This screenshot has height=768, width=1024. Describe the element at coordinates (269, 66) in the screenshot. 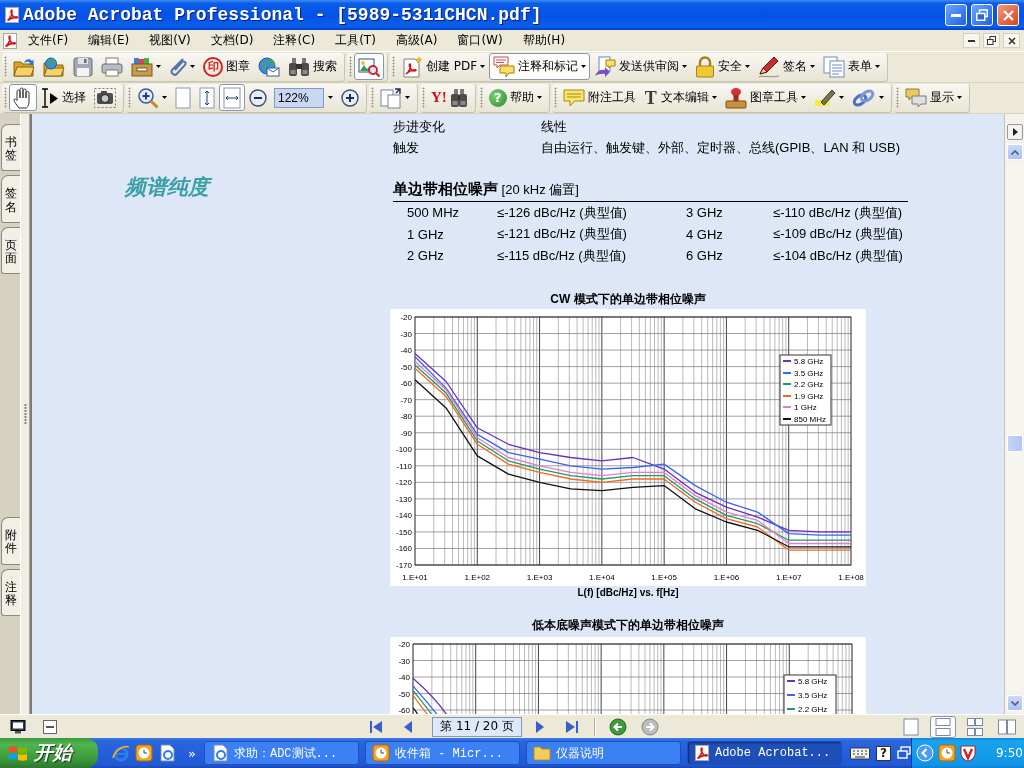

I see `globe-envelope-icon` at that location.